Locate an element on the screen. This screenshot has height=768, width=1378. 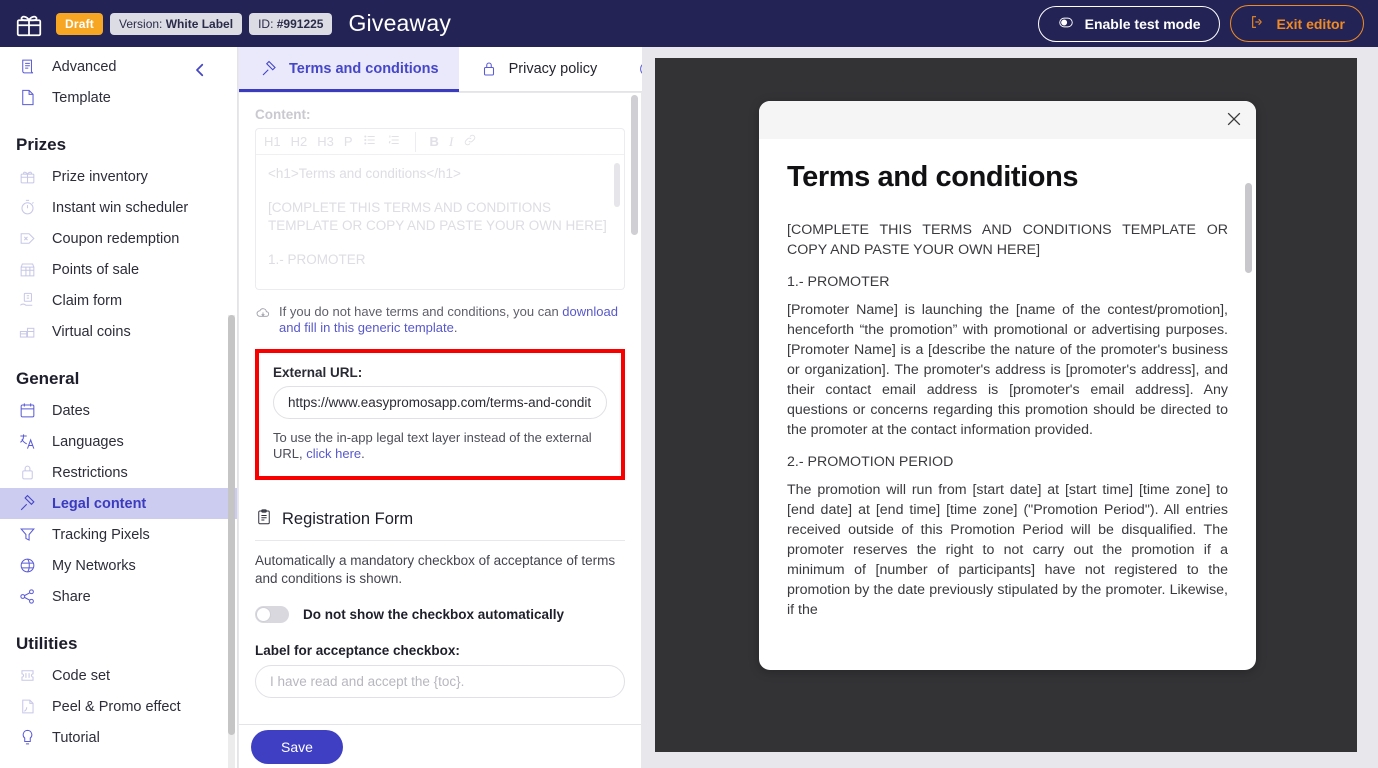
sidebar-item-tracking-pixels: Tracking Pixels is located at coordinates (118, 534).